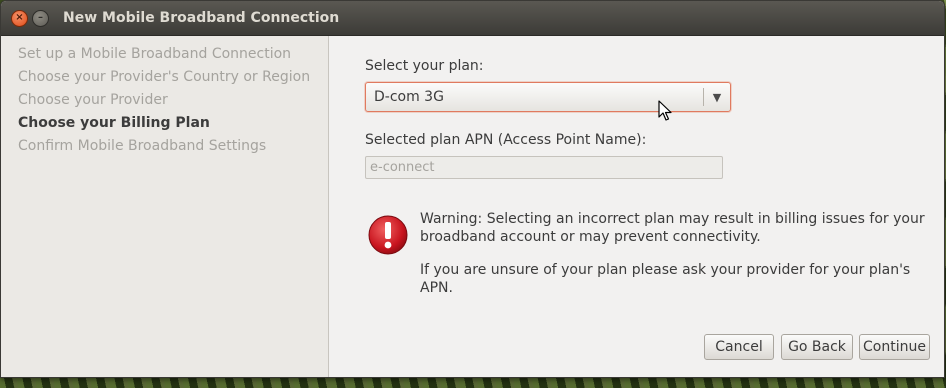  I want to click on apn-label: Selected plan APN (Access Point Name):, so click(506, 140).